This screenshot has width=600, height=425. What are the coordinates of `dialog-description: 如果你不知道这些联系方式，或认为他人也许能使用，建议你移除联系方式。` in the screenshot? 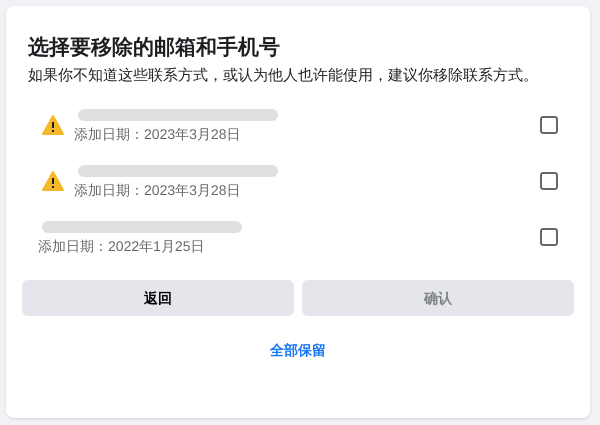 It's located at (283, 76).